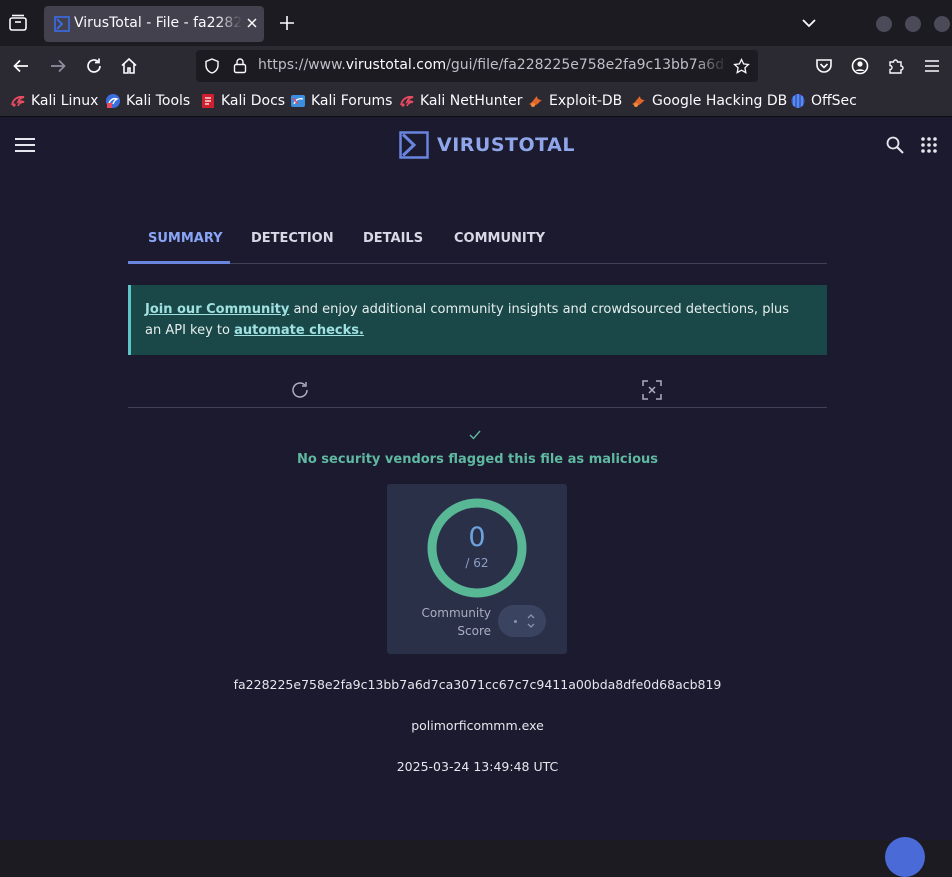 The height and width of the screenshot is (877, 952). I want to click on new-tab-icon, so click(287, 23).